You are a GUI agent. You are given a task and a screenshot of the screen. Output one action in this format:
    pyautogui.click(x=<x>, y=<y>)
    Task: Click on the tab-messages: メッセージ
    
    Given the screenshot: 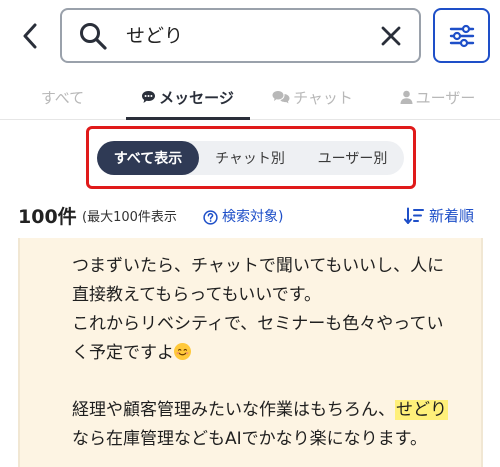 What is the action you would take?
    pyautogui.click(x=187, y=97)
    